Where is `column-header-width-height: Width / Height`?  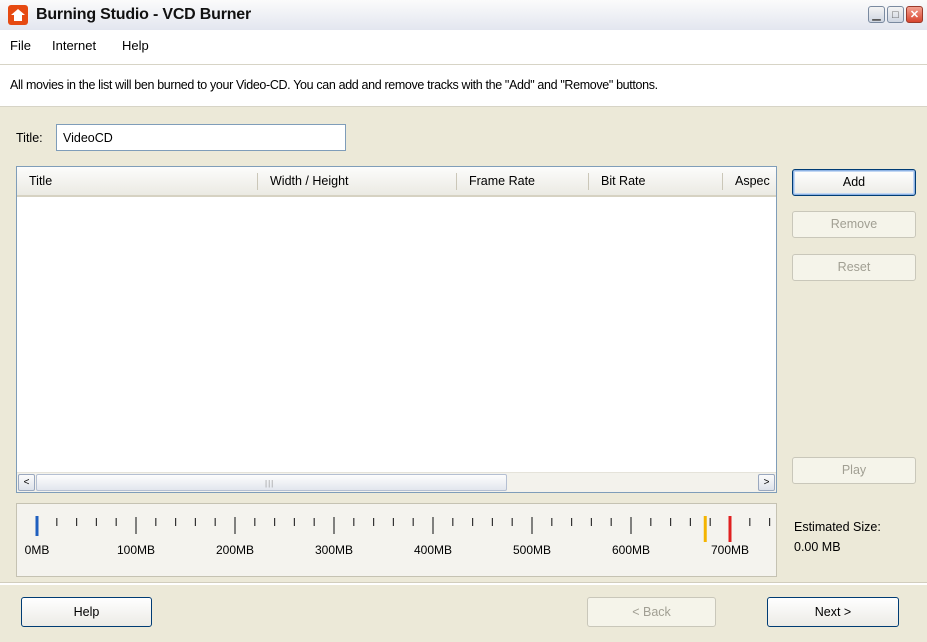
column-header-width-height: Width / Height is located at coordinates (357, 181).